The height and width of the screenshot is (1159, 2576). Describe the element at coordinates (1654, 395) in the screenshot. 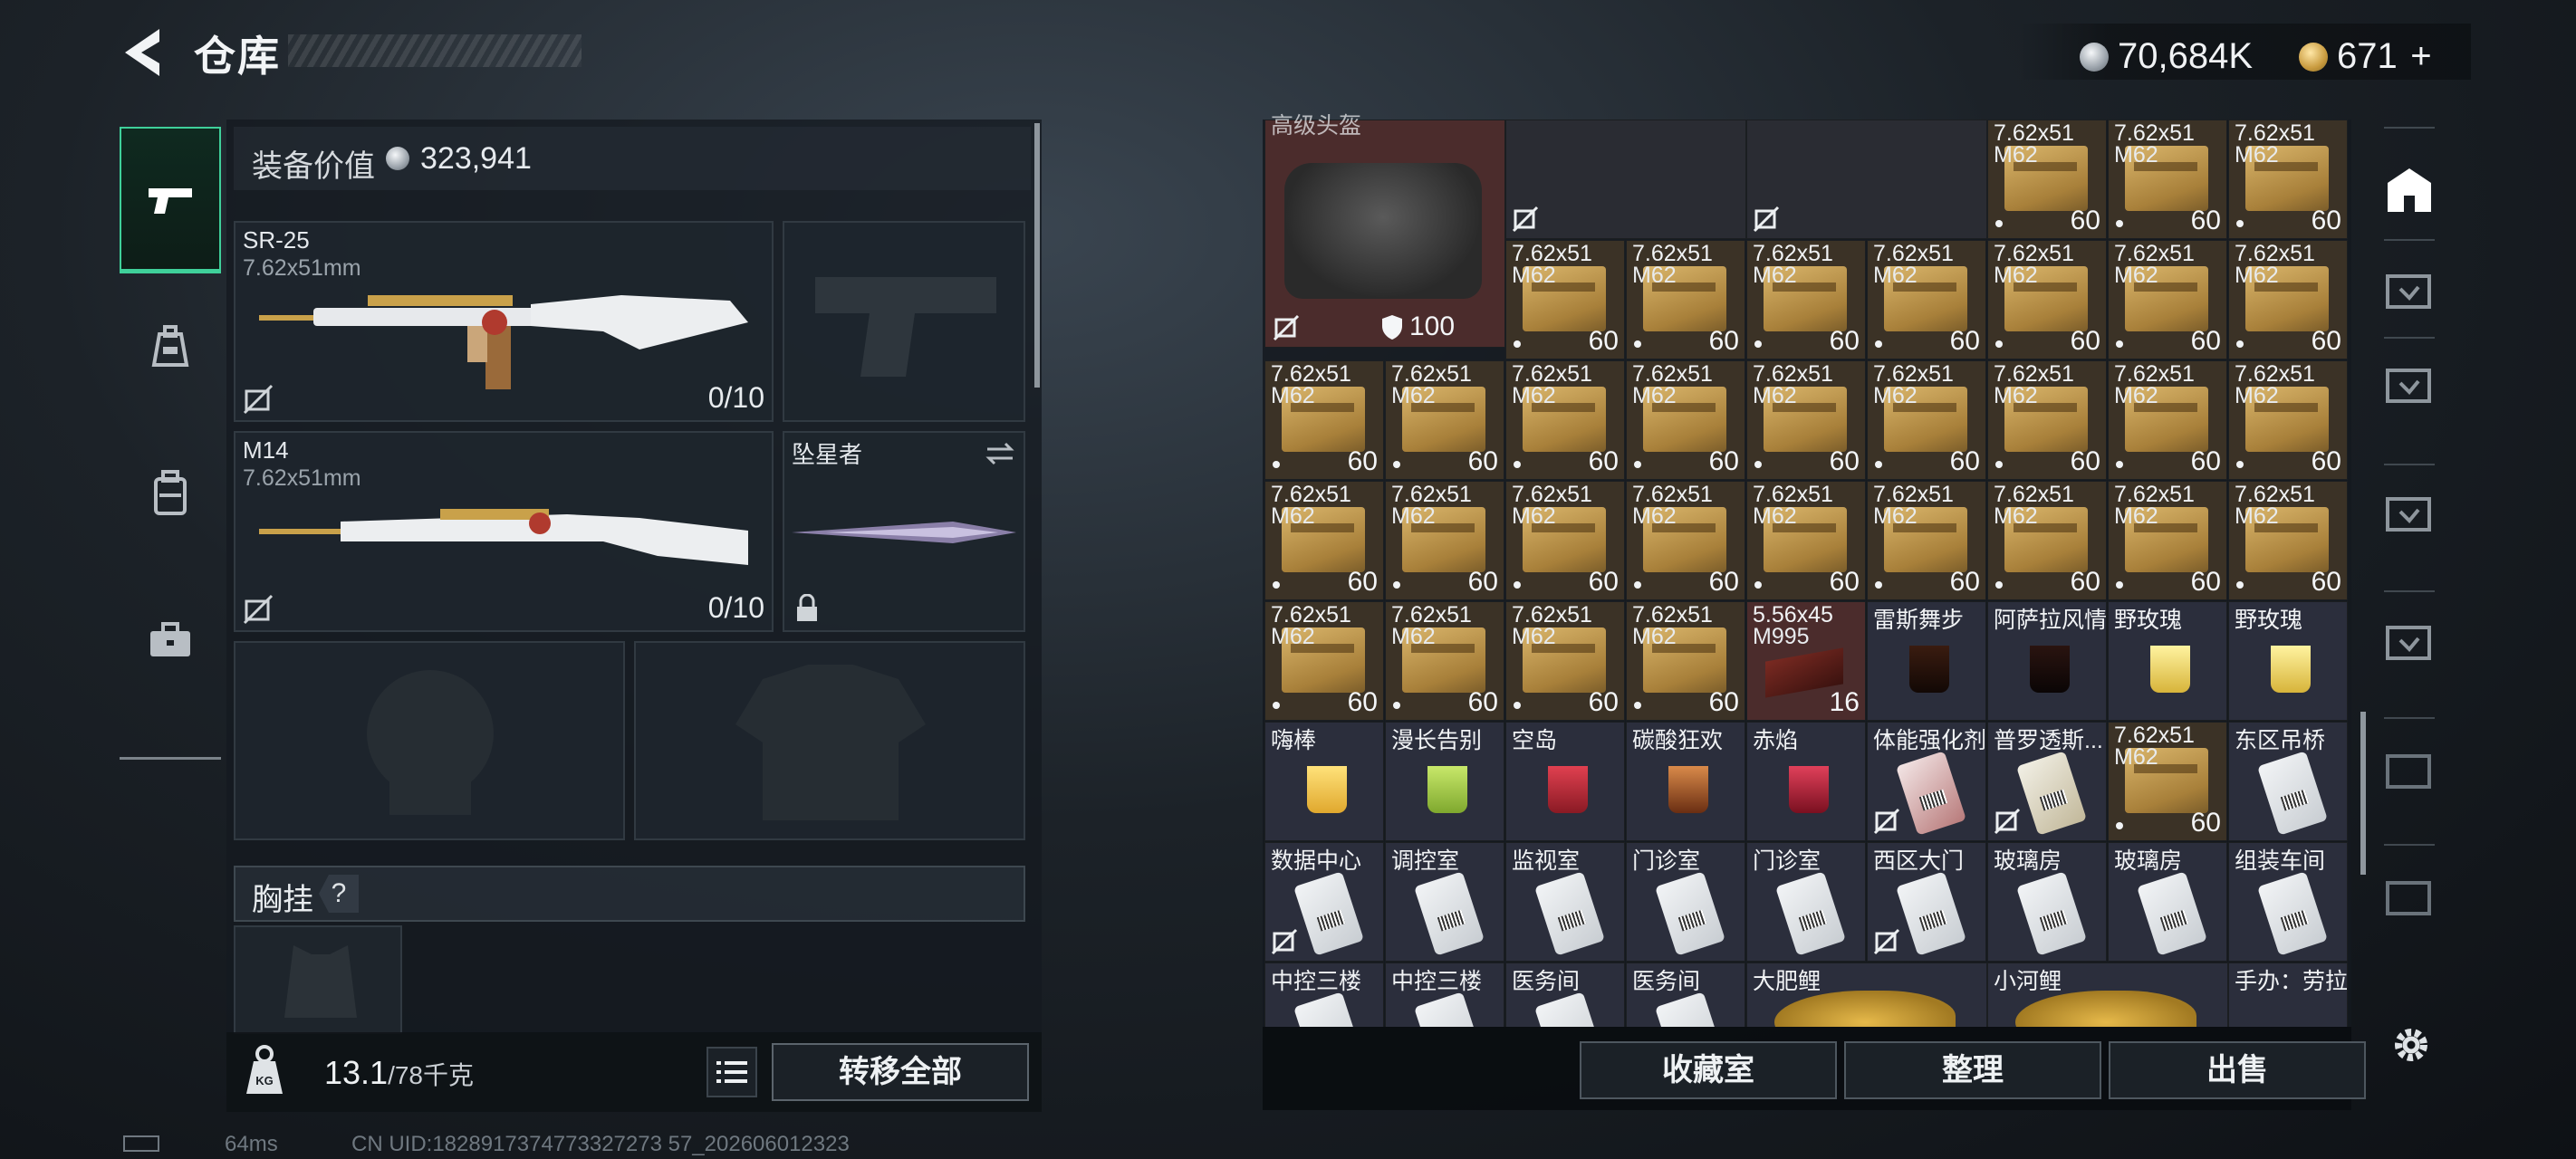

I see `ammo-model: M62` at that location.